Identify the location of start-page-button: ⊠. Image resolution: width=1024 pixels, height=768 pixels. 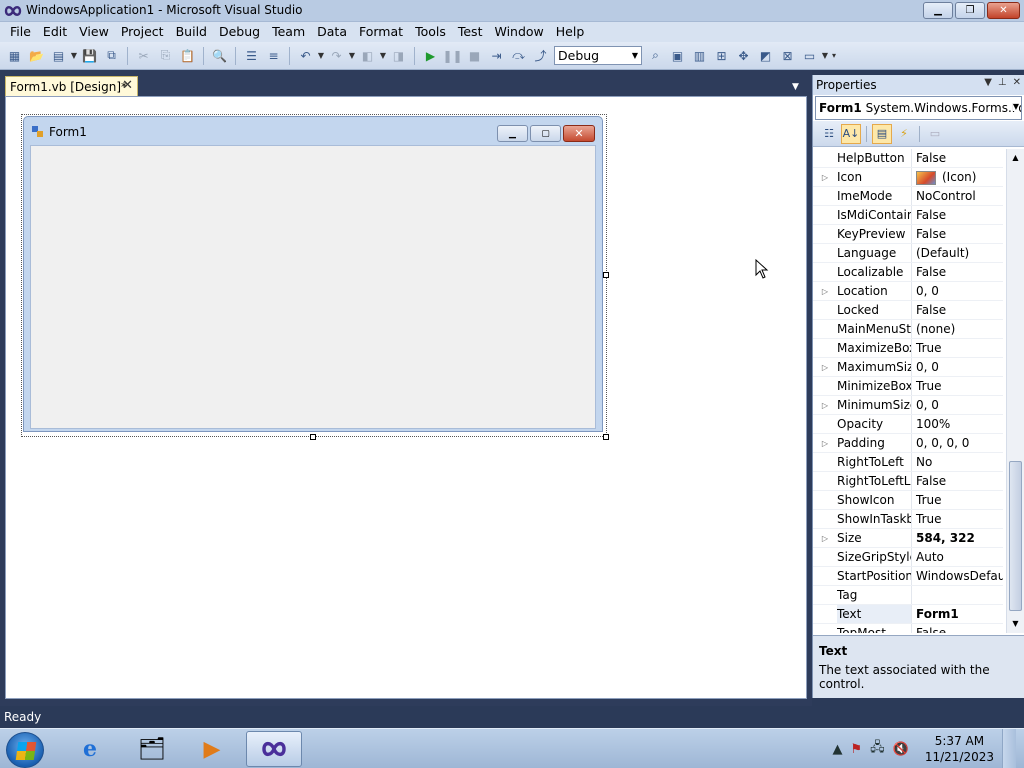
(787, 55).